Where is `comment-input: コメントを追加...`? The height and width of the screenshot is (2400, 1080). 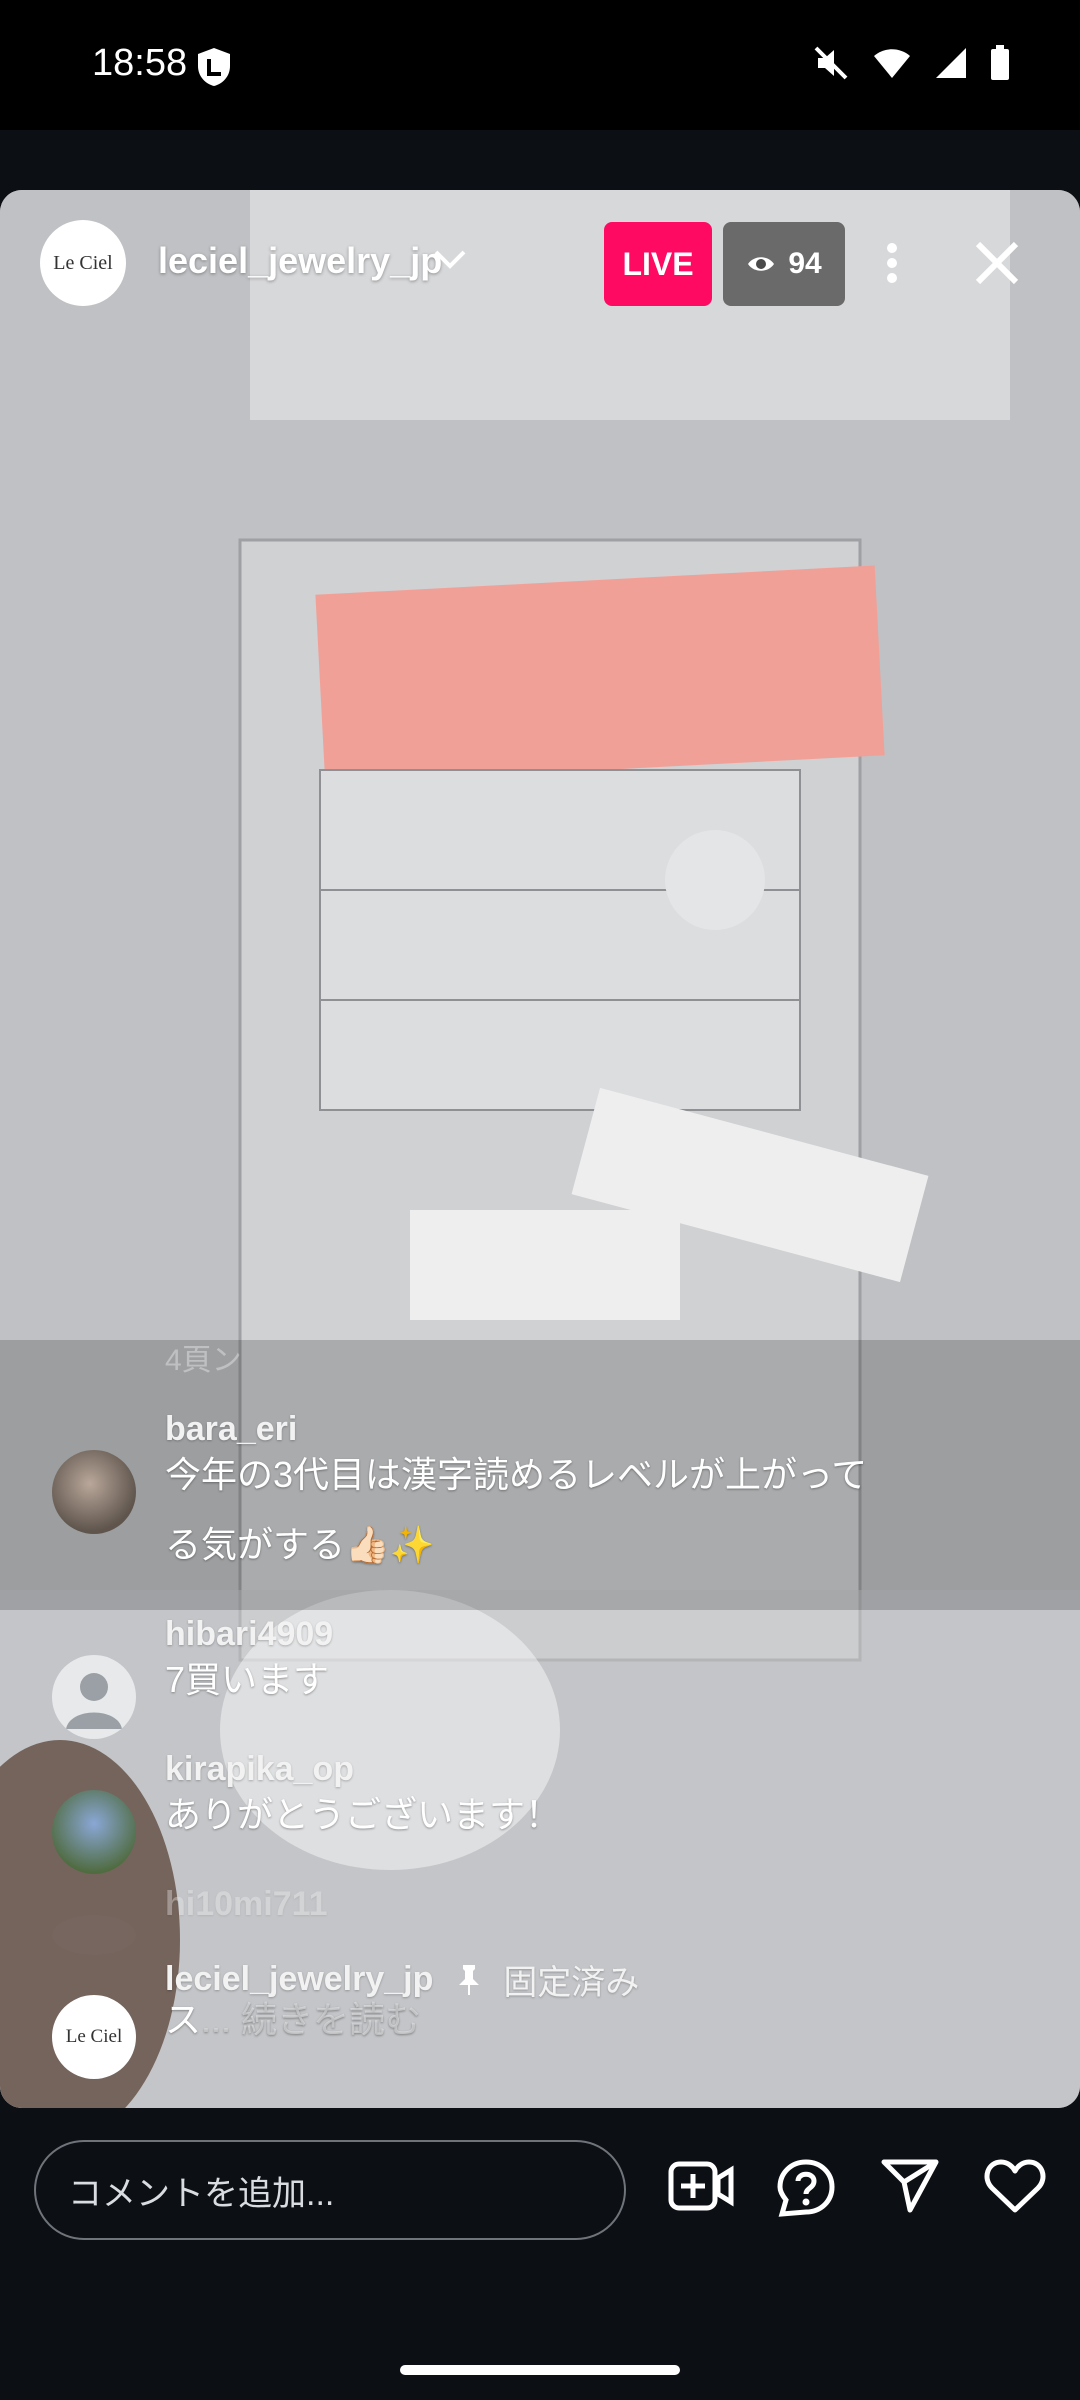 comment-input: コメントを追加... is located at coordinates (330, 2190).